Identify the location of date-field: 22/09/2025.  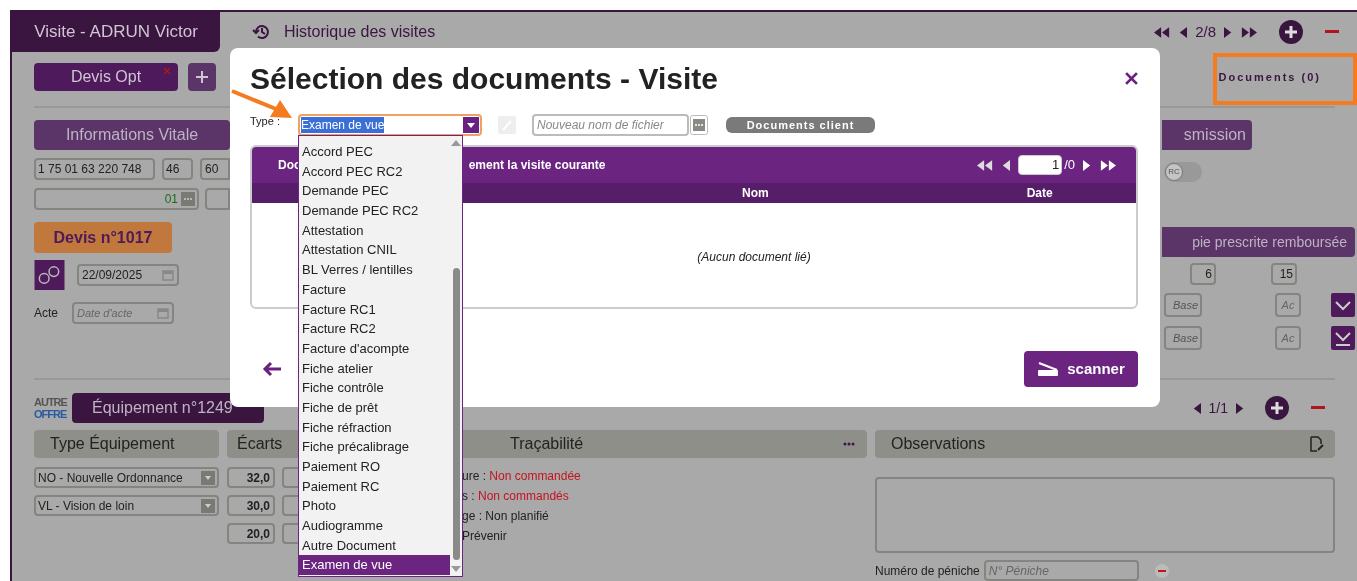
(128, 275).